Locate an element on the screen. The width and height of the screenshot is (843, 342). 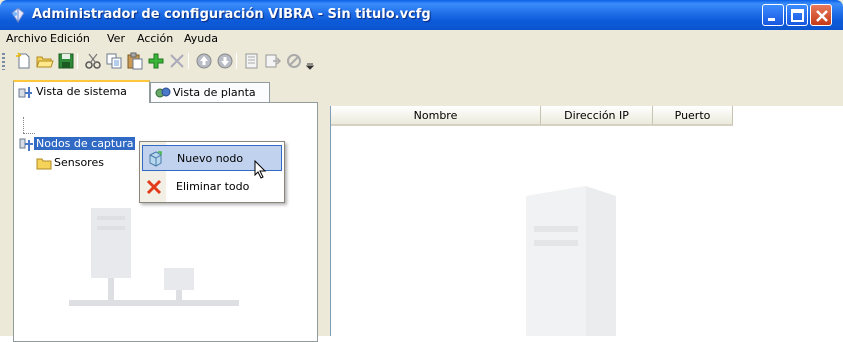
menu-edicion: Edición is located at coordinates (70, 38).